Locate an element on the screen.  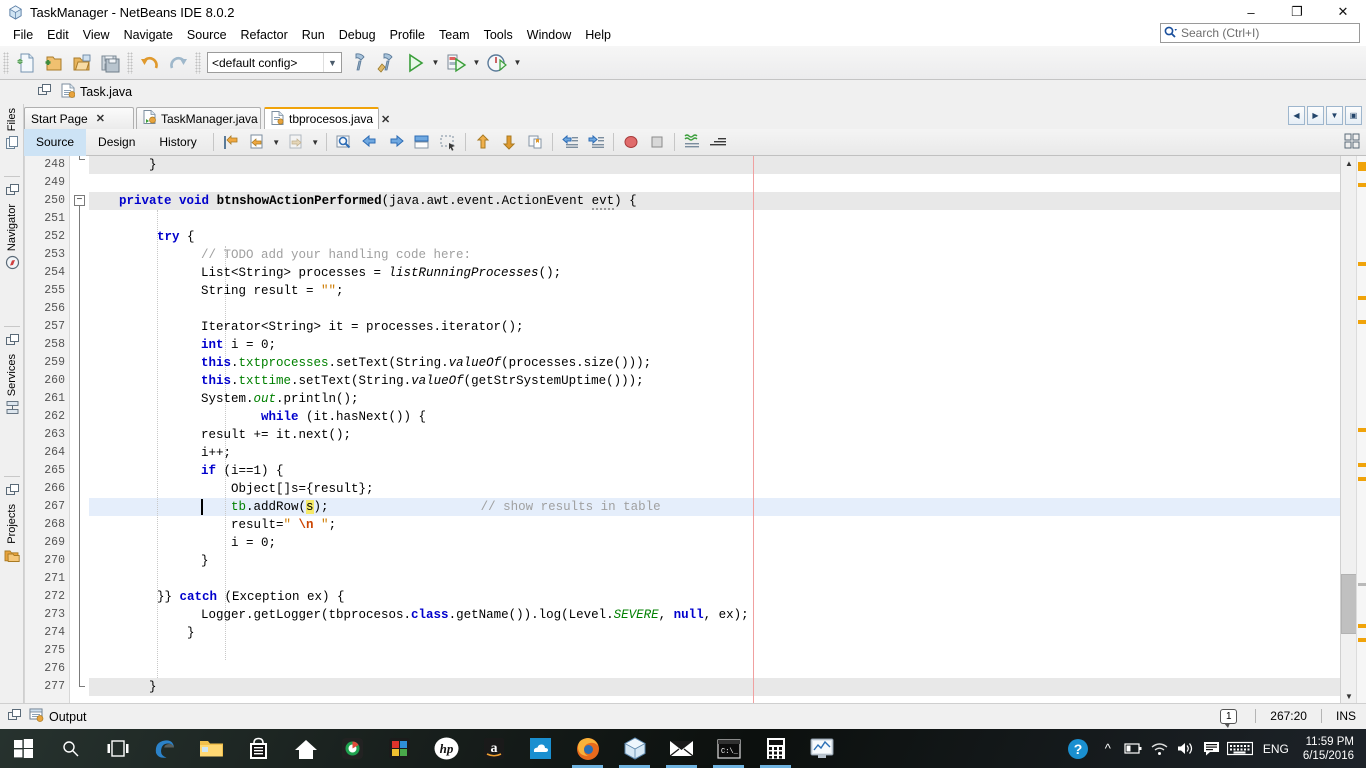
search-taskbar-button is located at coordinates (70, 748).